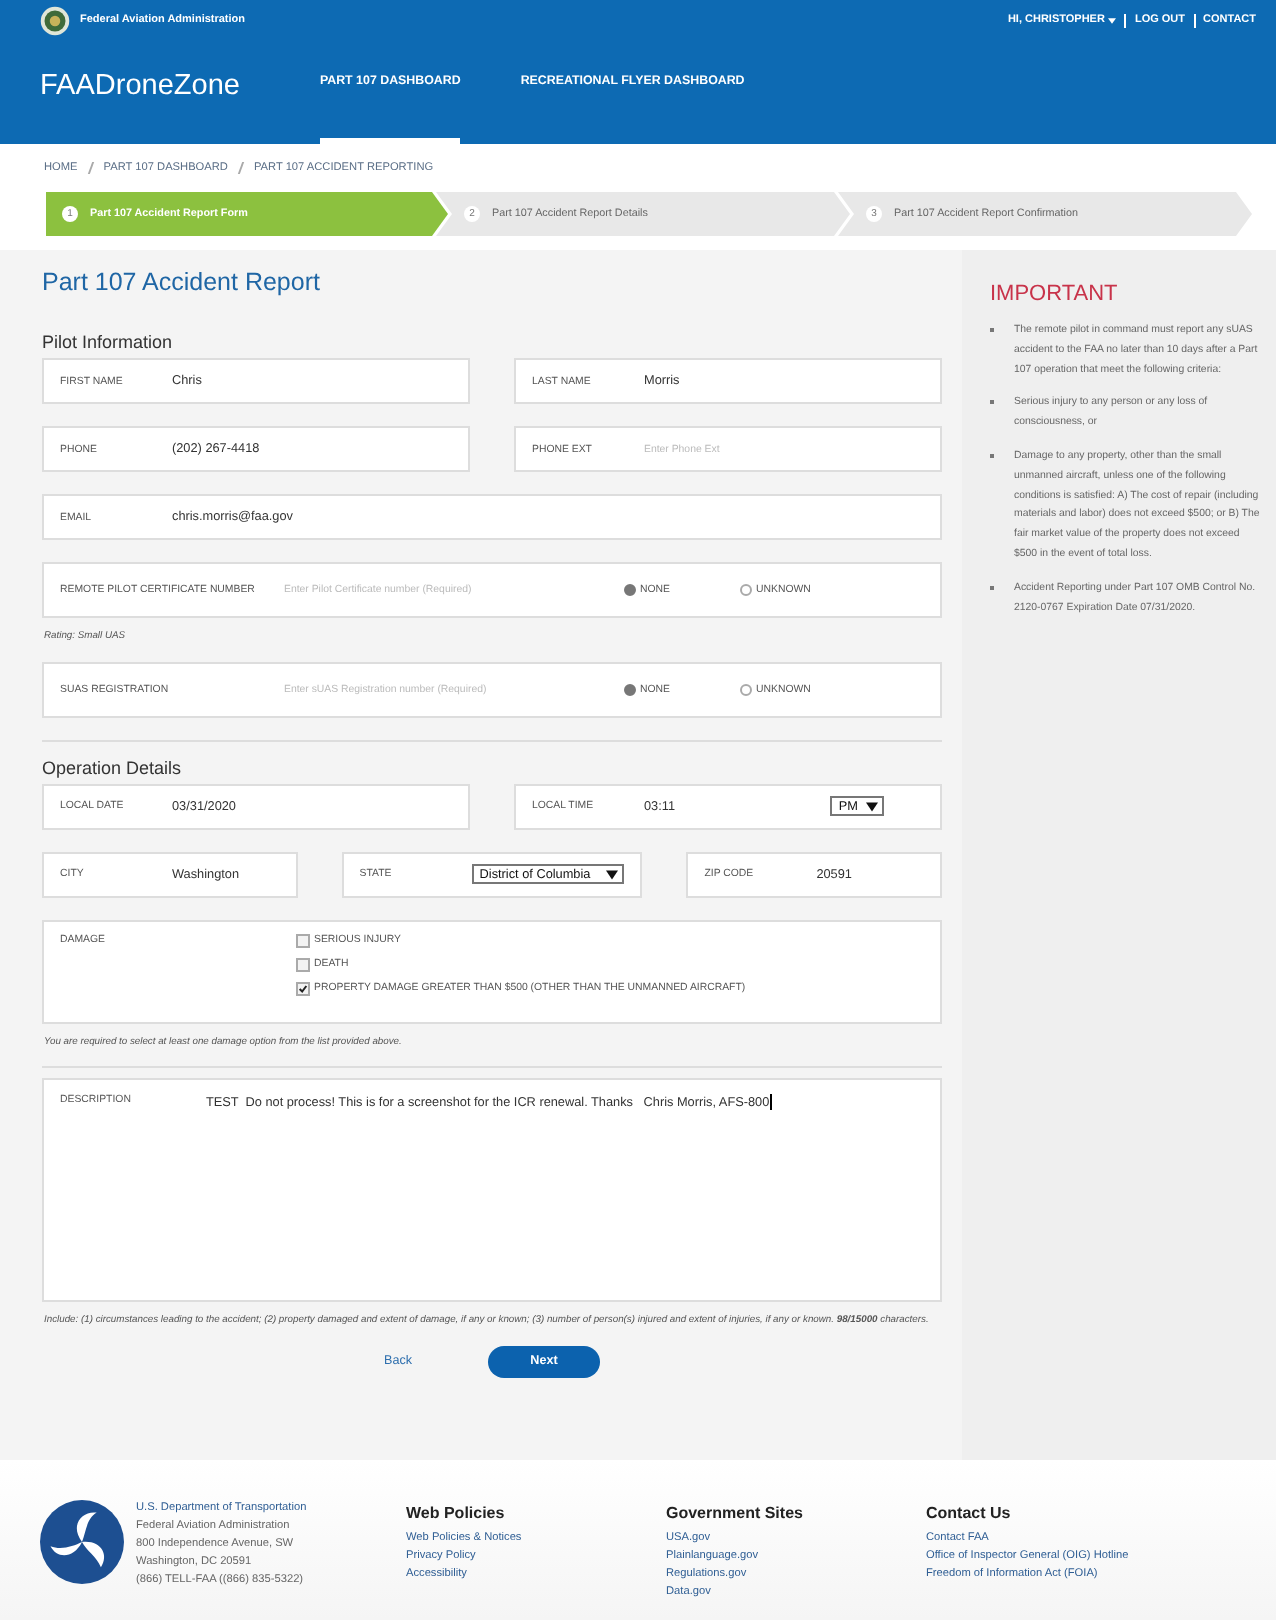 The width and height of the screenshot is (1276, 1620). What do you see at coordinates (113, 767) in the screenshot?
I see `section-heading: Operation Details` at bounding box center [113, 767].